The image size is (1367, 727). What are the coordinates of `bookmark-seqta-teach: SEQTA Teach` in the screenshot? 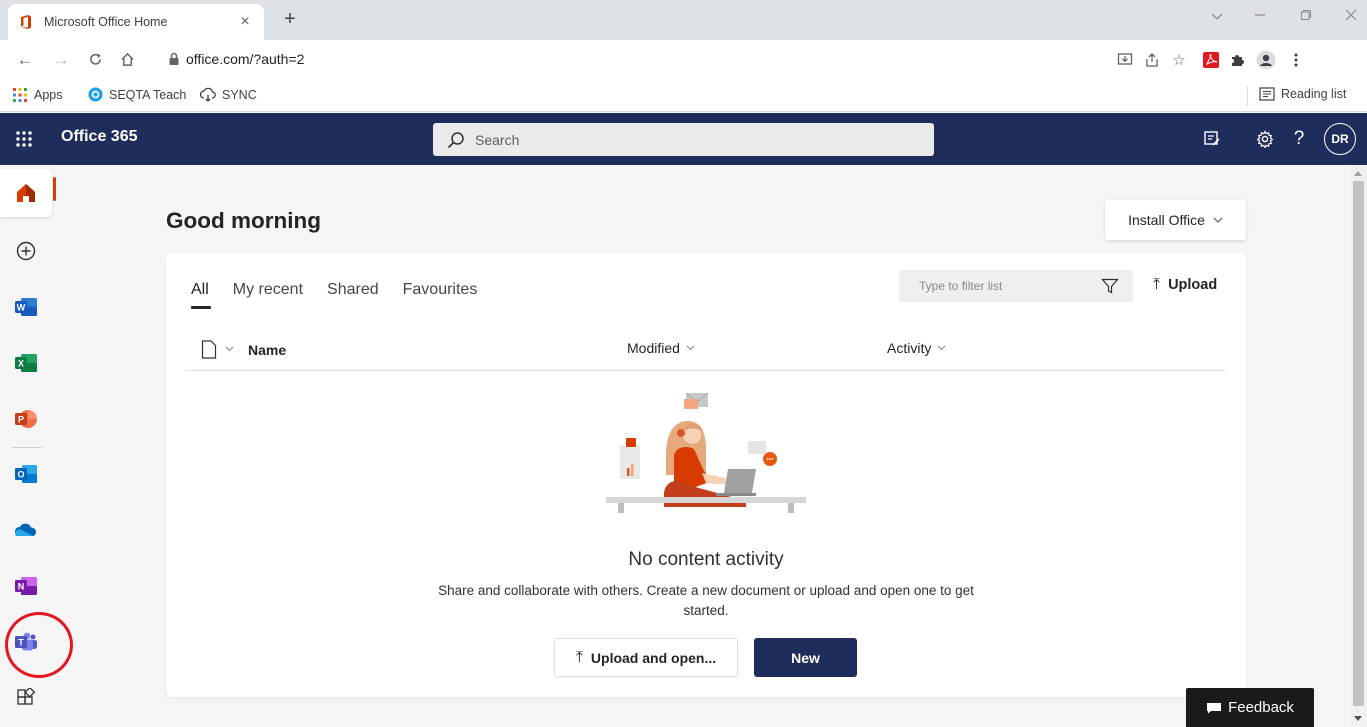 It's located at (137, 94).